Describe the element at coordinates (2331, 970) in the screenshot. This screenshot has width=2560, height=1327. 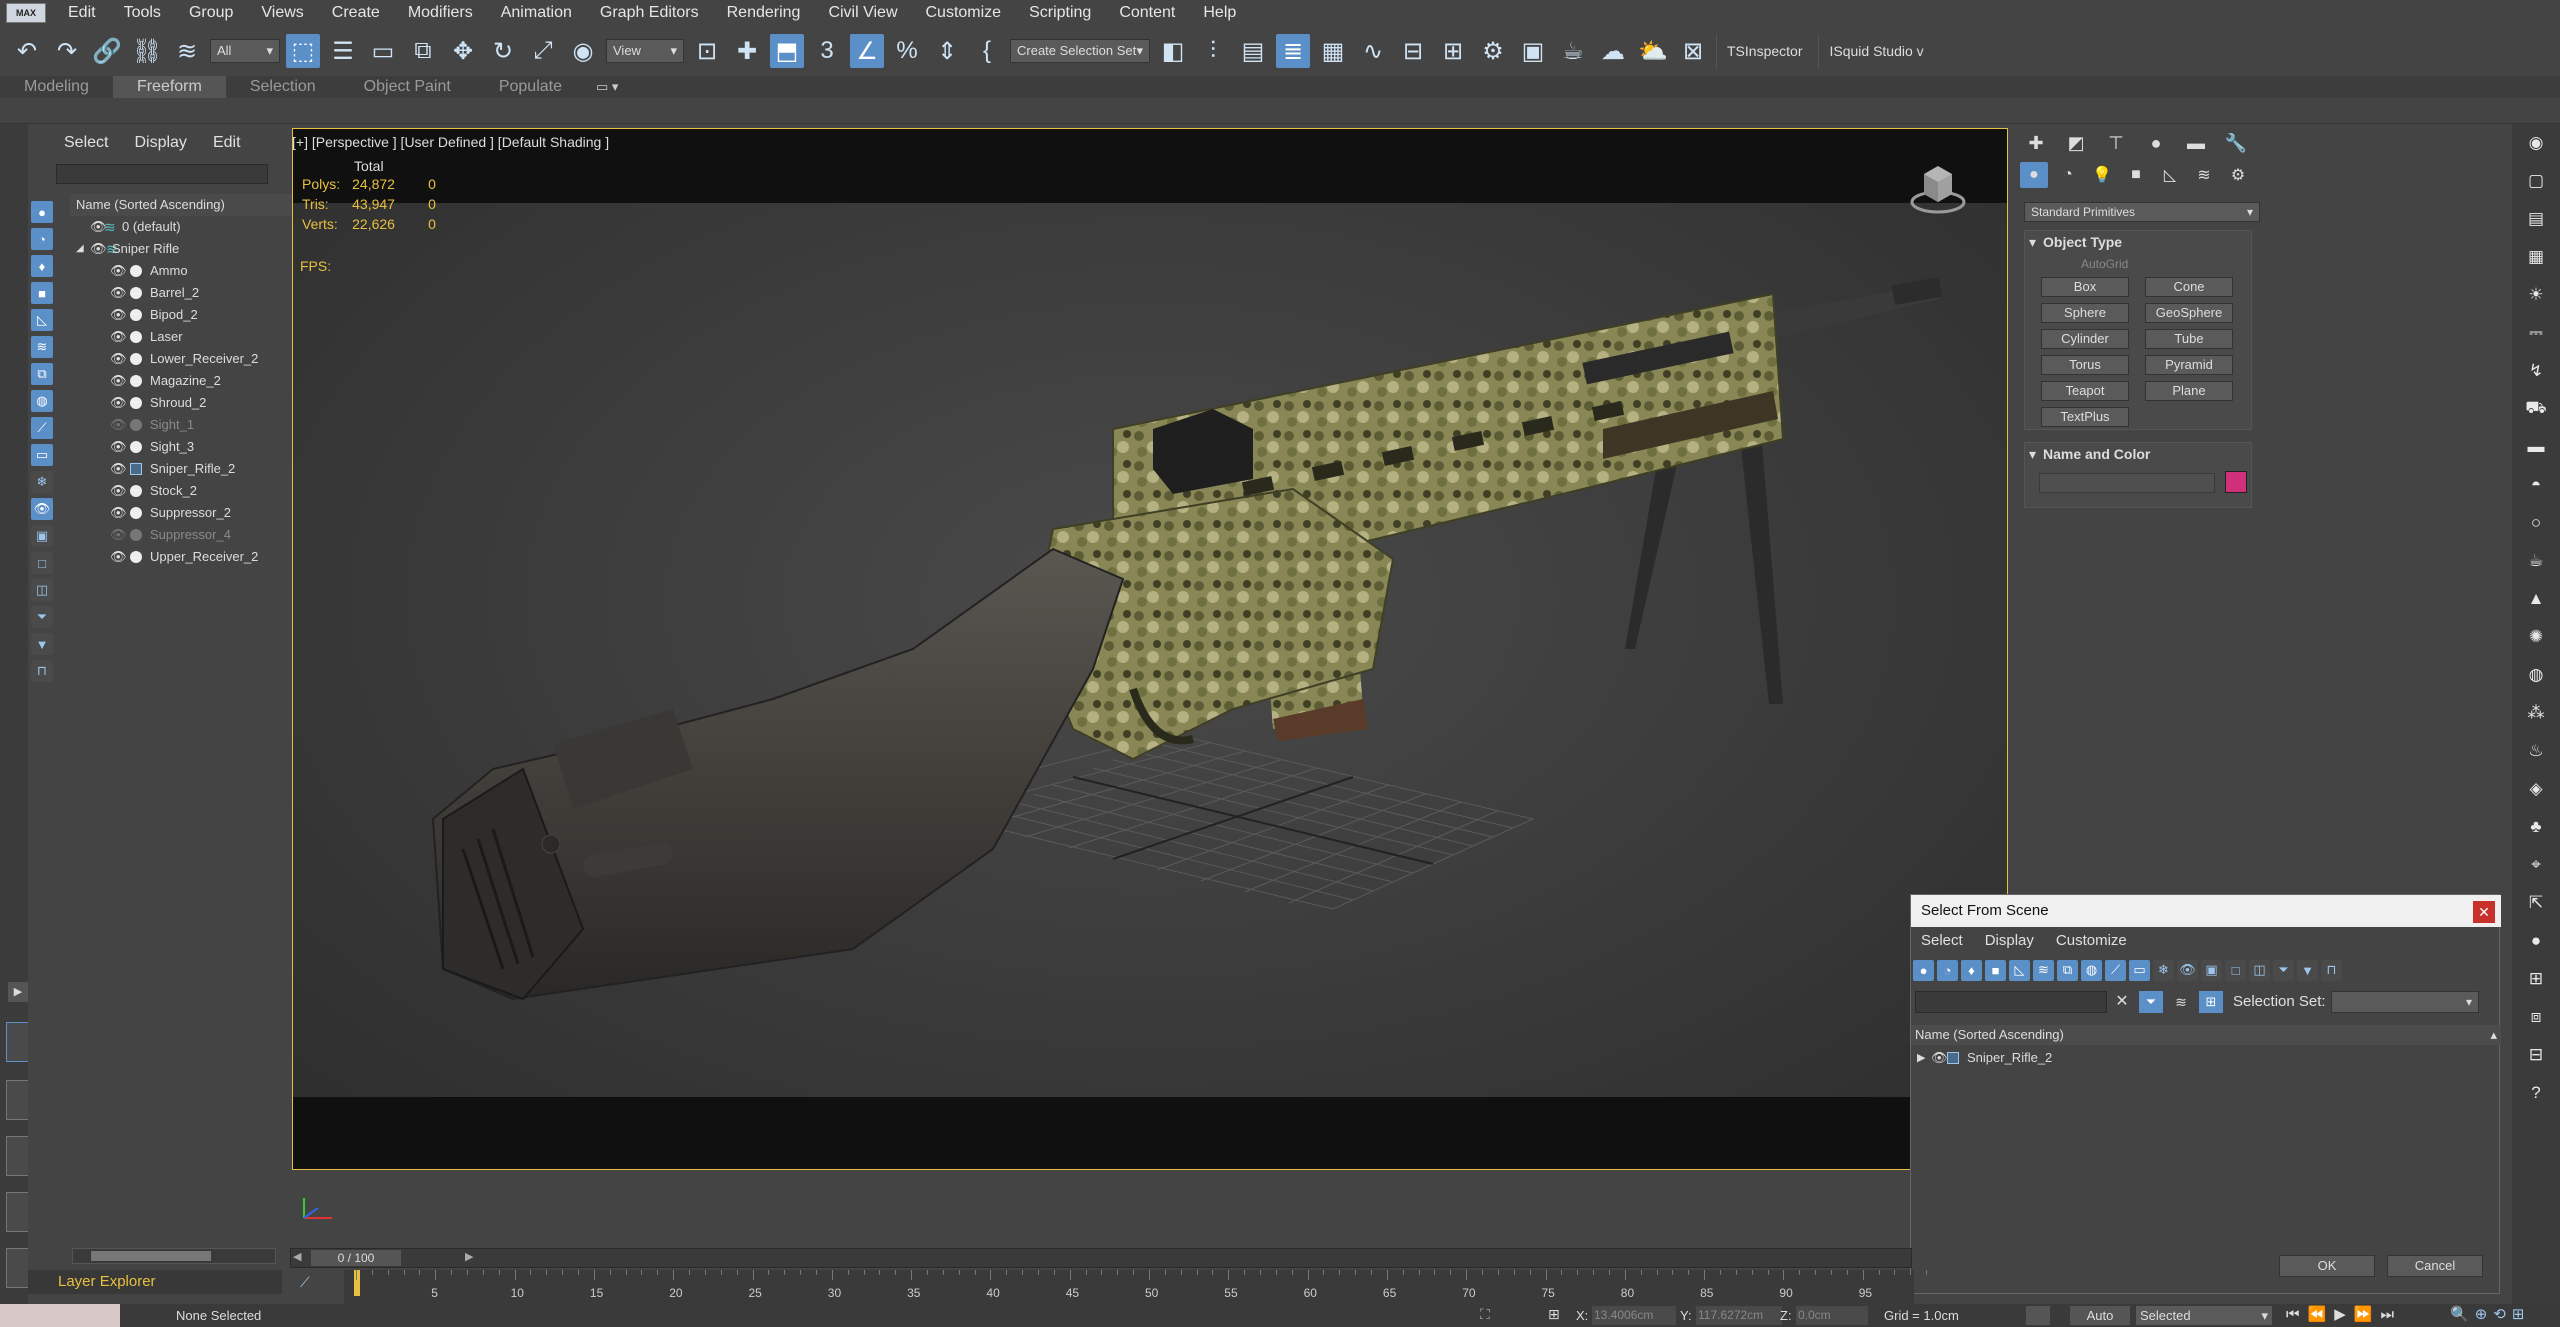
I see `folder-filter-icon: ⊓` at that location.